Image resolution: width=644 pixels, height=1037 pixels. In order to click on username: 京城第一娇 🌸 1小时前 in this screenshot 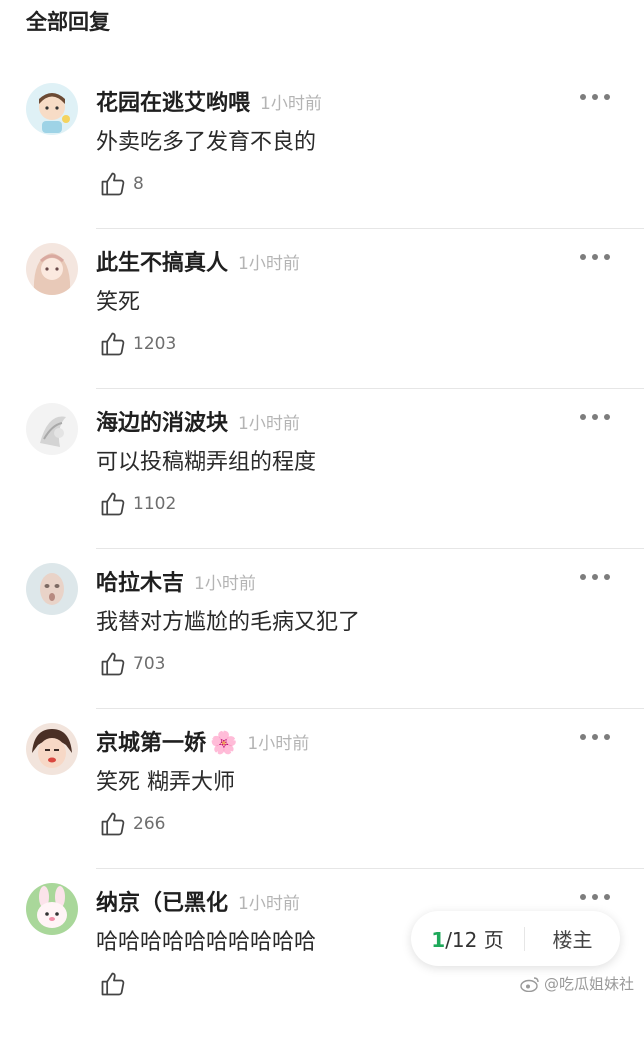, I will do `click(202, 741)`.